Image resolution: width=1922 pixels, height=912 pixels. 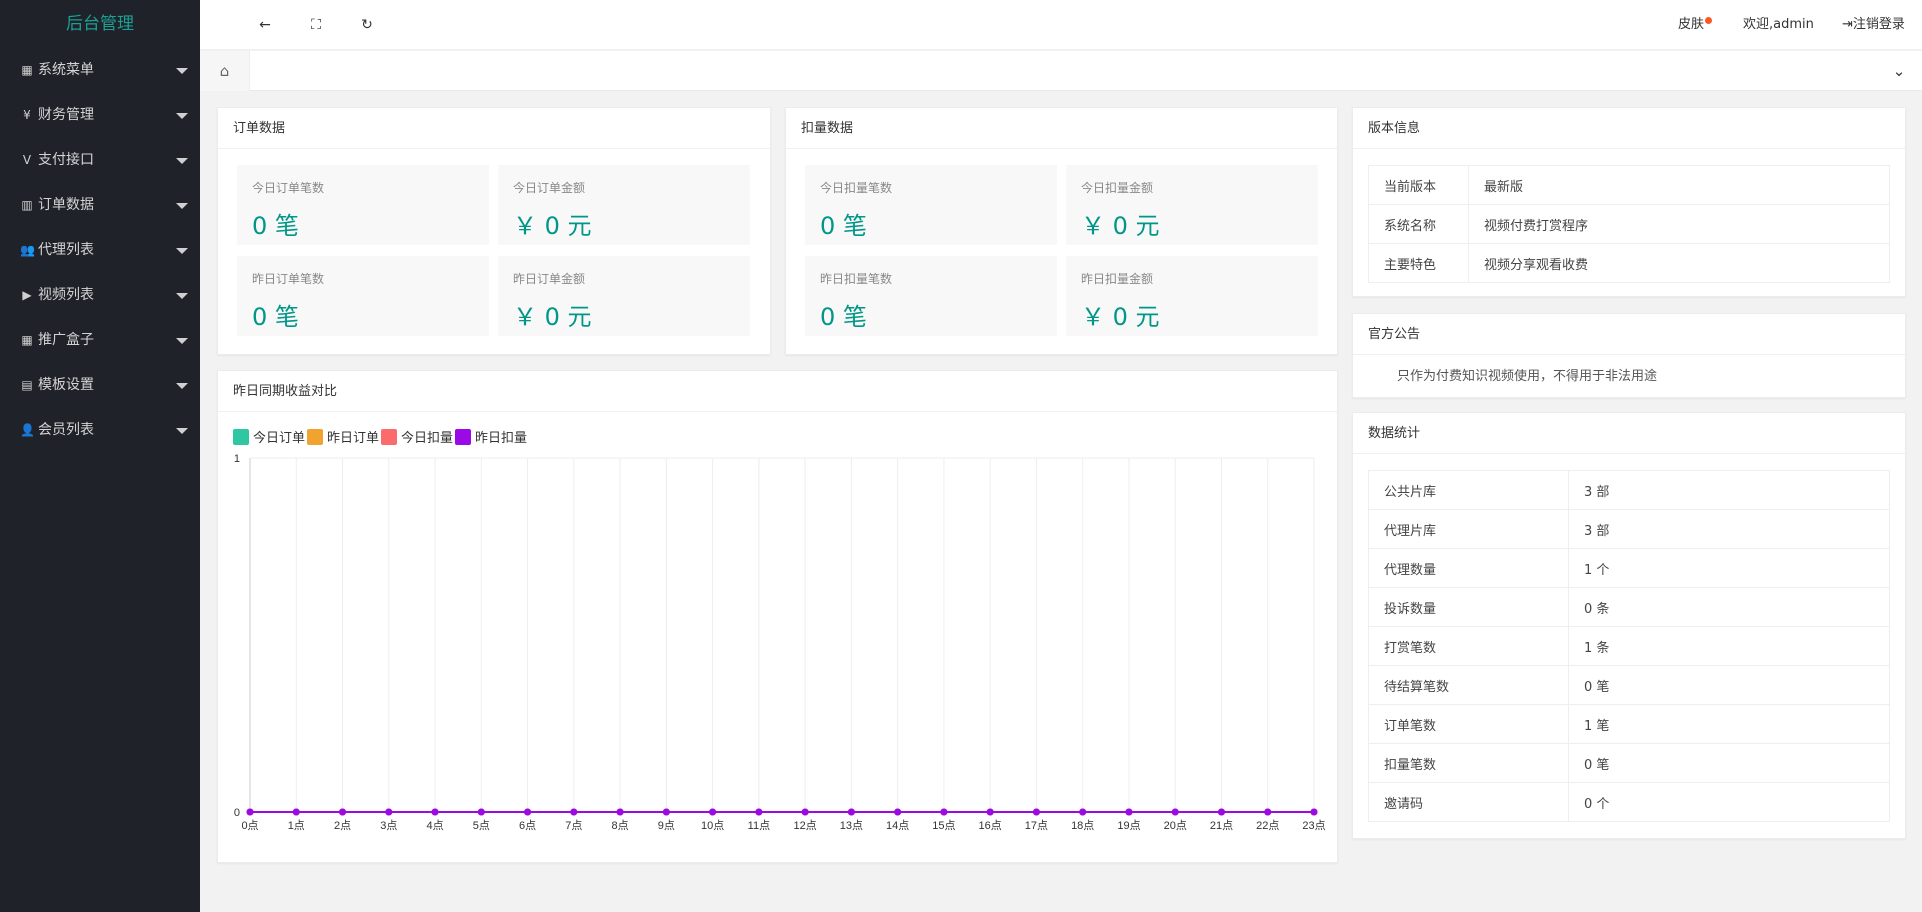 I want to click on x-tick-label: 6点, so click(x=527, y=825).